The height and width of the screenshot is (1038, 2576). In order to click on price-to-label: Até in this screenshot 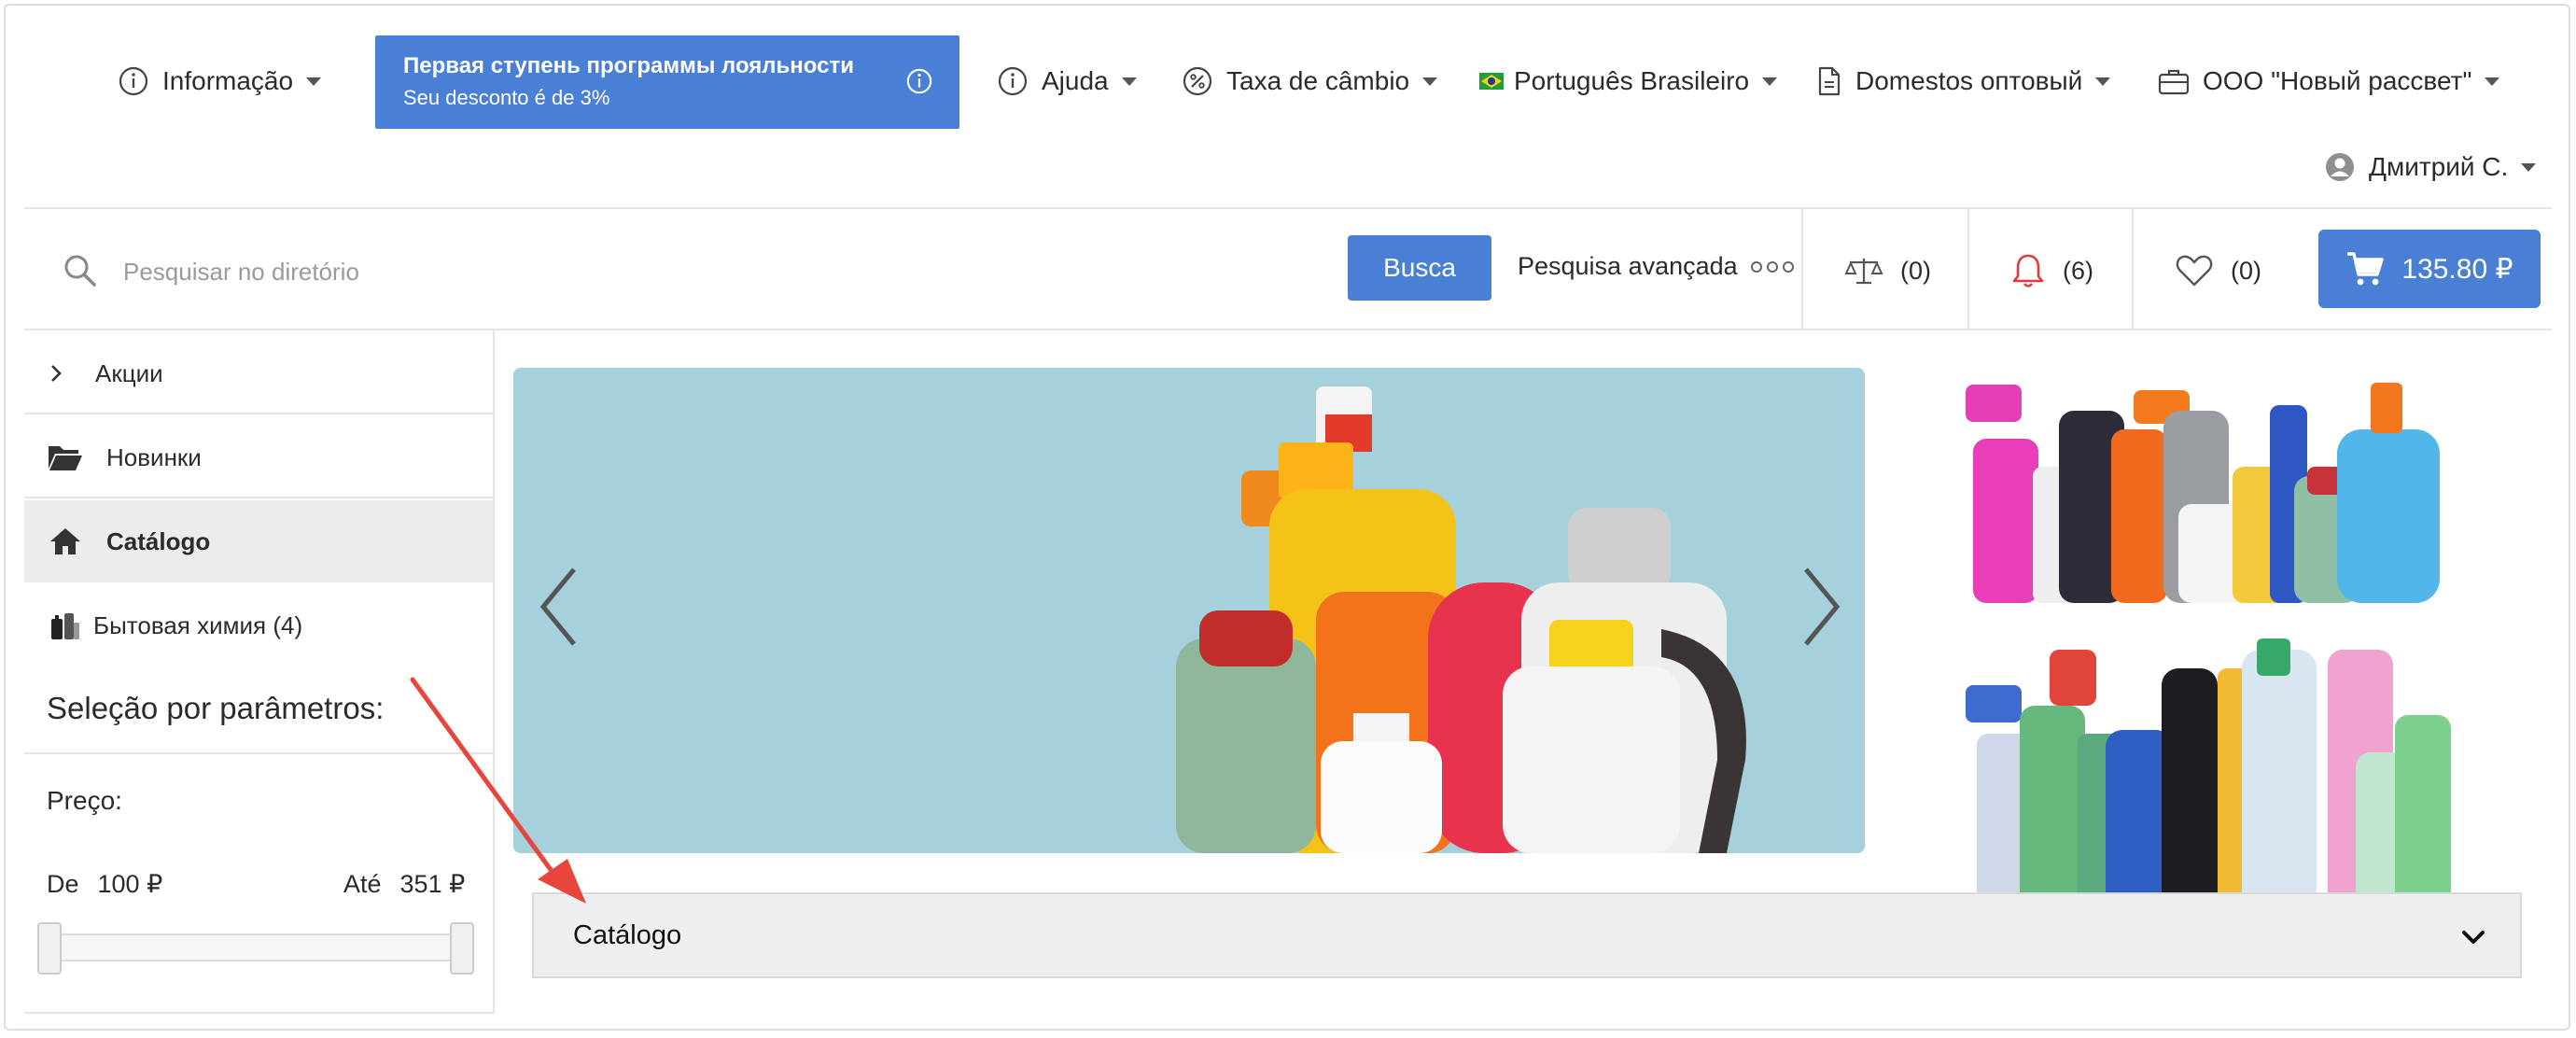, I will do `click(362, 884)`.